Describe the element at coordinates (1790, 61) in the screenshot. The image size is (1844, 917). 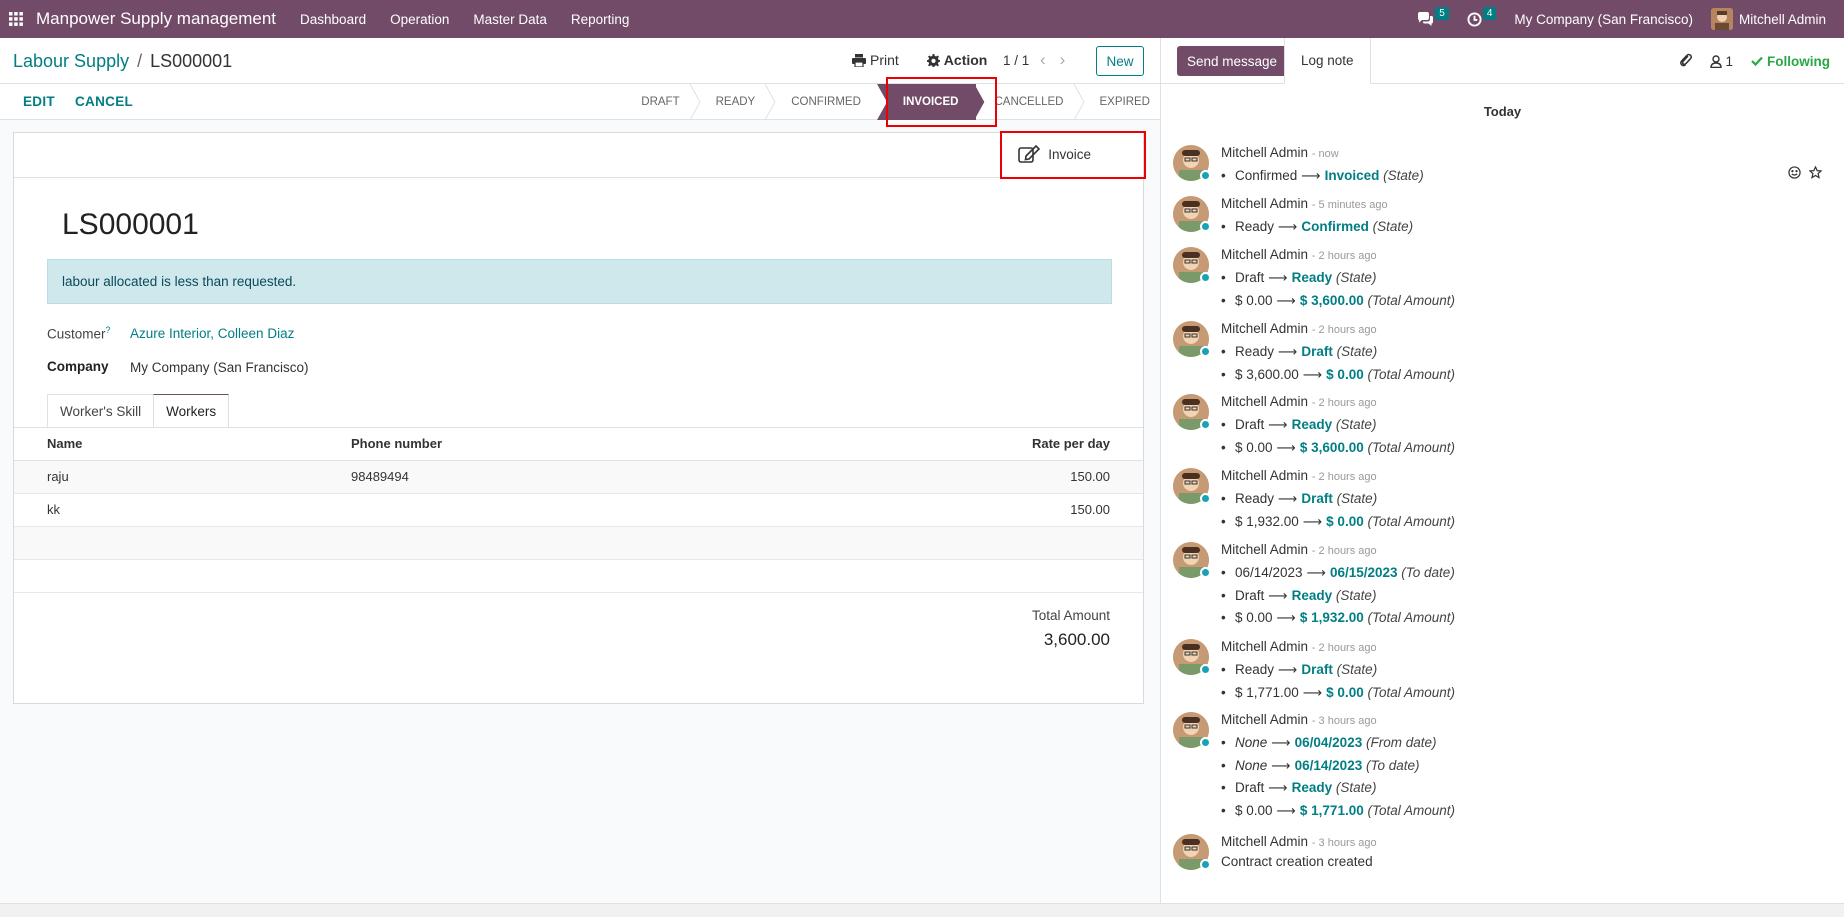
I see `following-button: Following` at that location.